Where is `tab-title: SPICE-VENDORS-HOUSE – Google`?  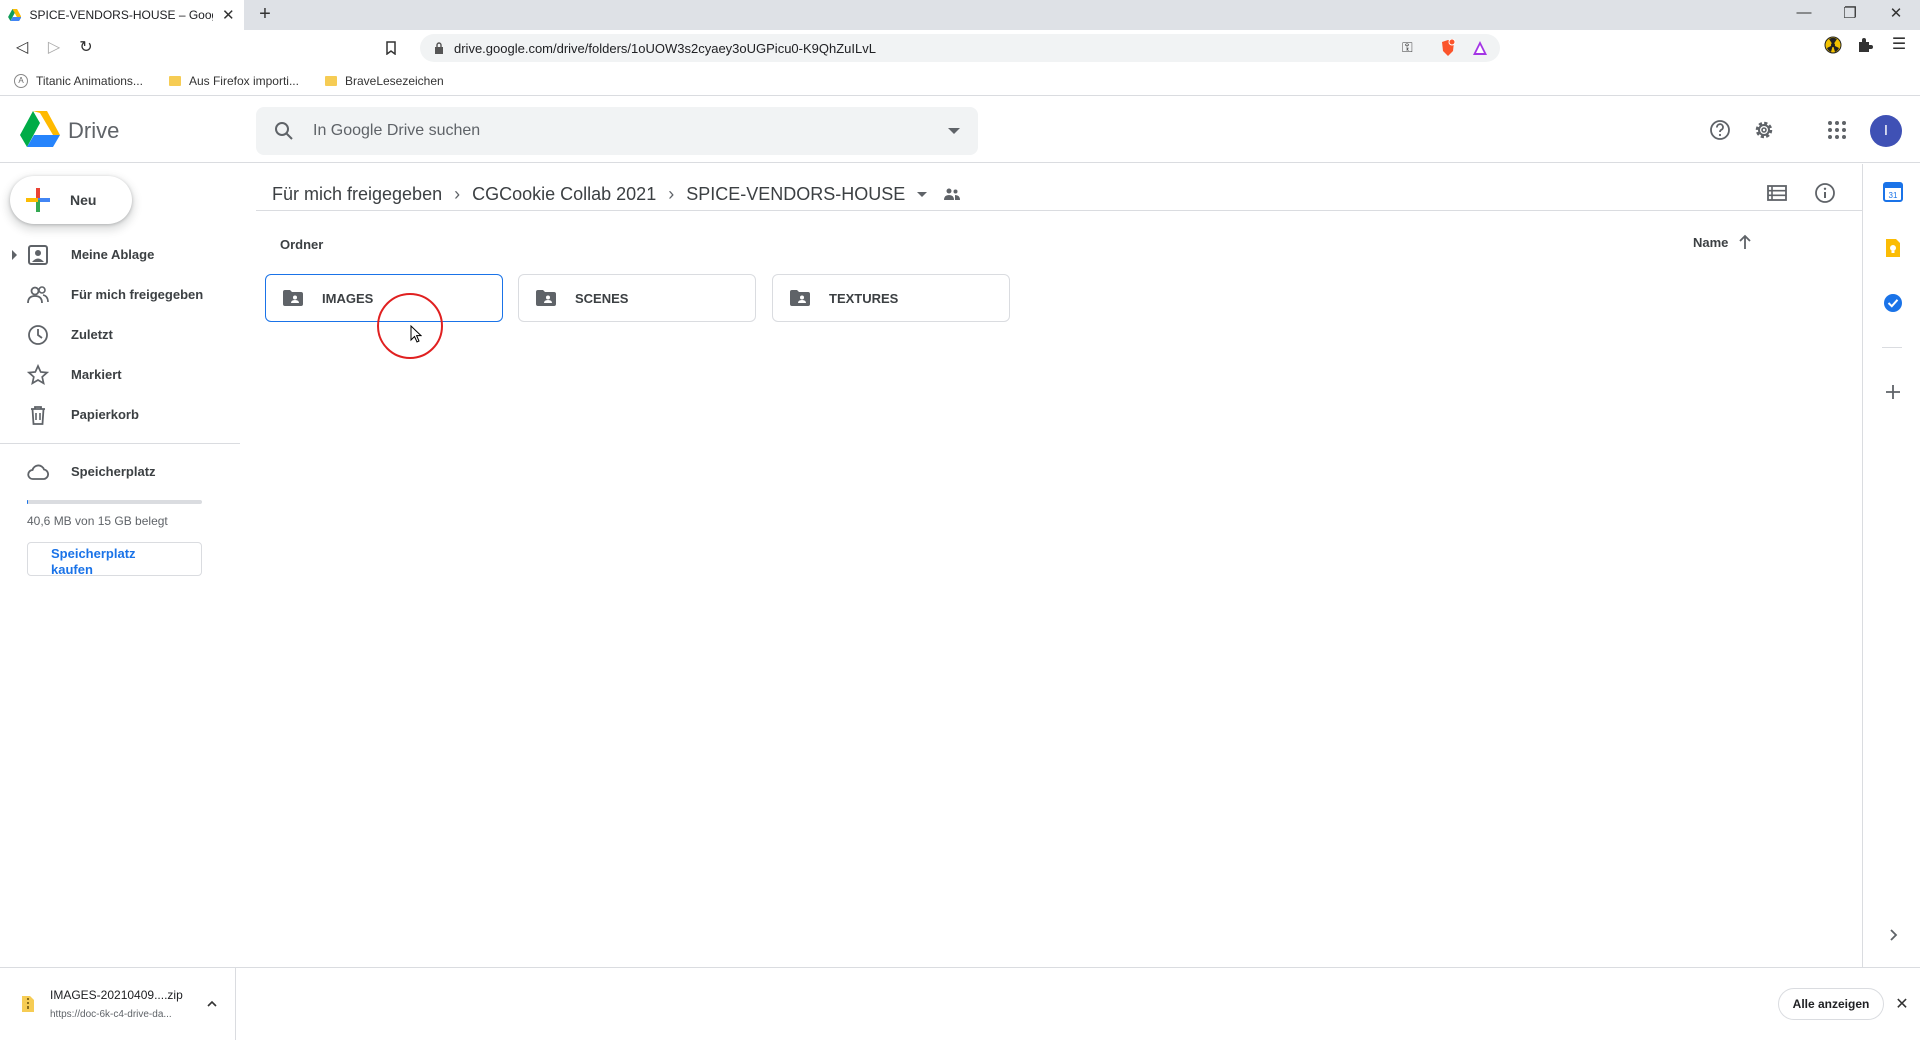 tab-title: SPICE-VENDORS-HOUSE – Google is located at coordinates (121, 15).